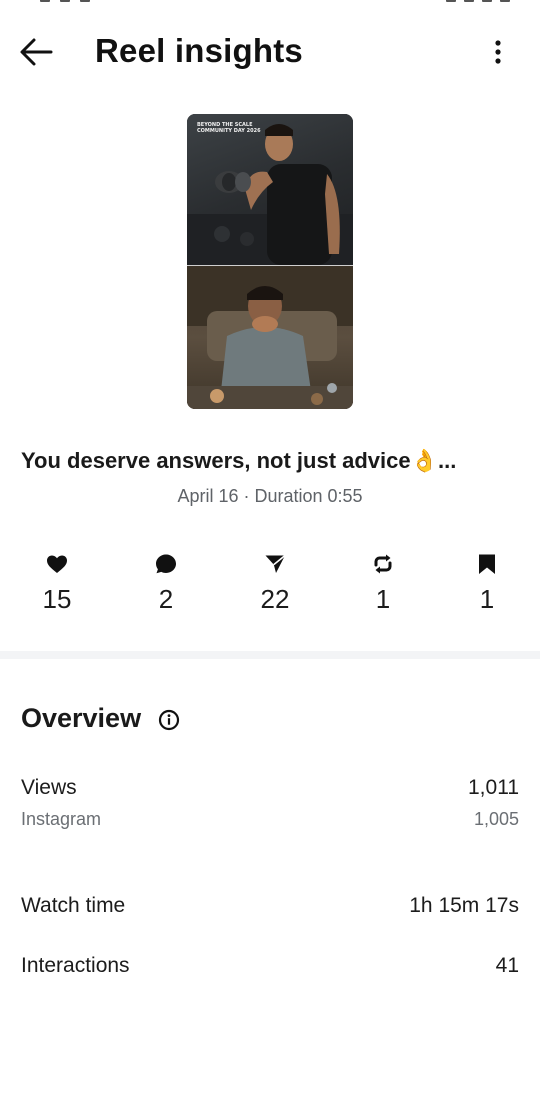 This screenshot has height=1100, width=540. Describe the element at coordinates (478, 1) in the screenshot. I see `status-icons-right` at that location.